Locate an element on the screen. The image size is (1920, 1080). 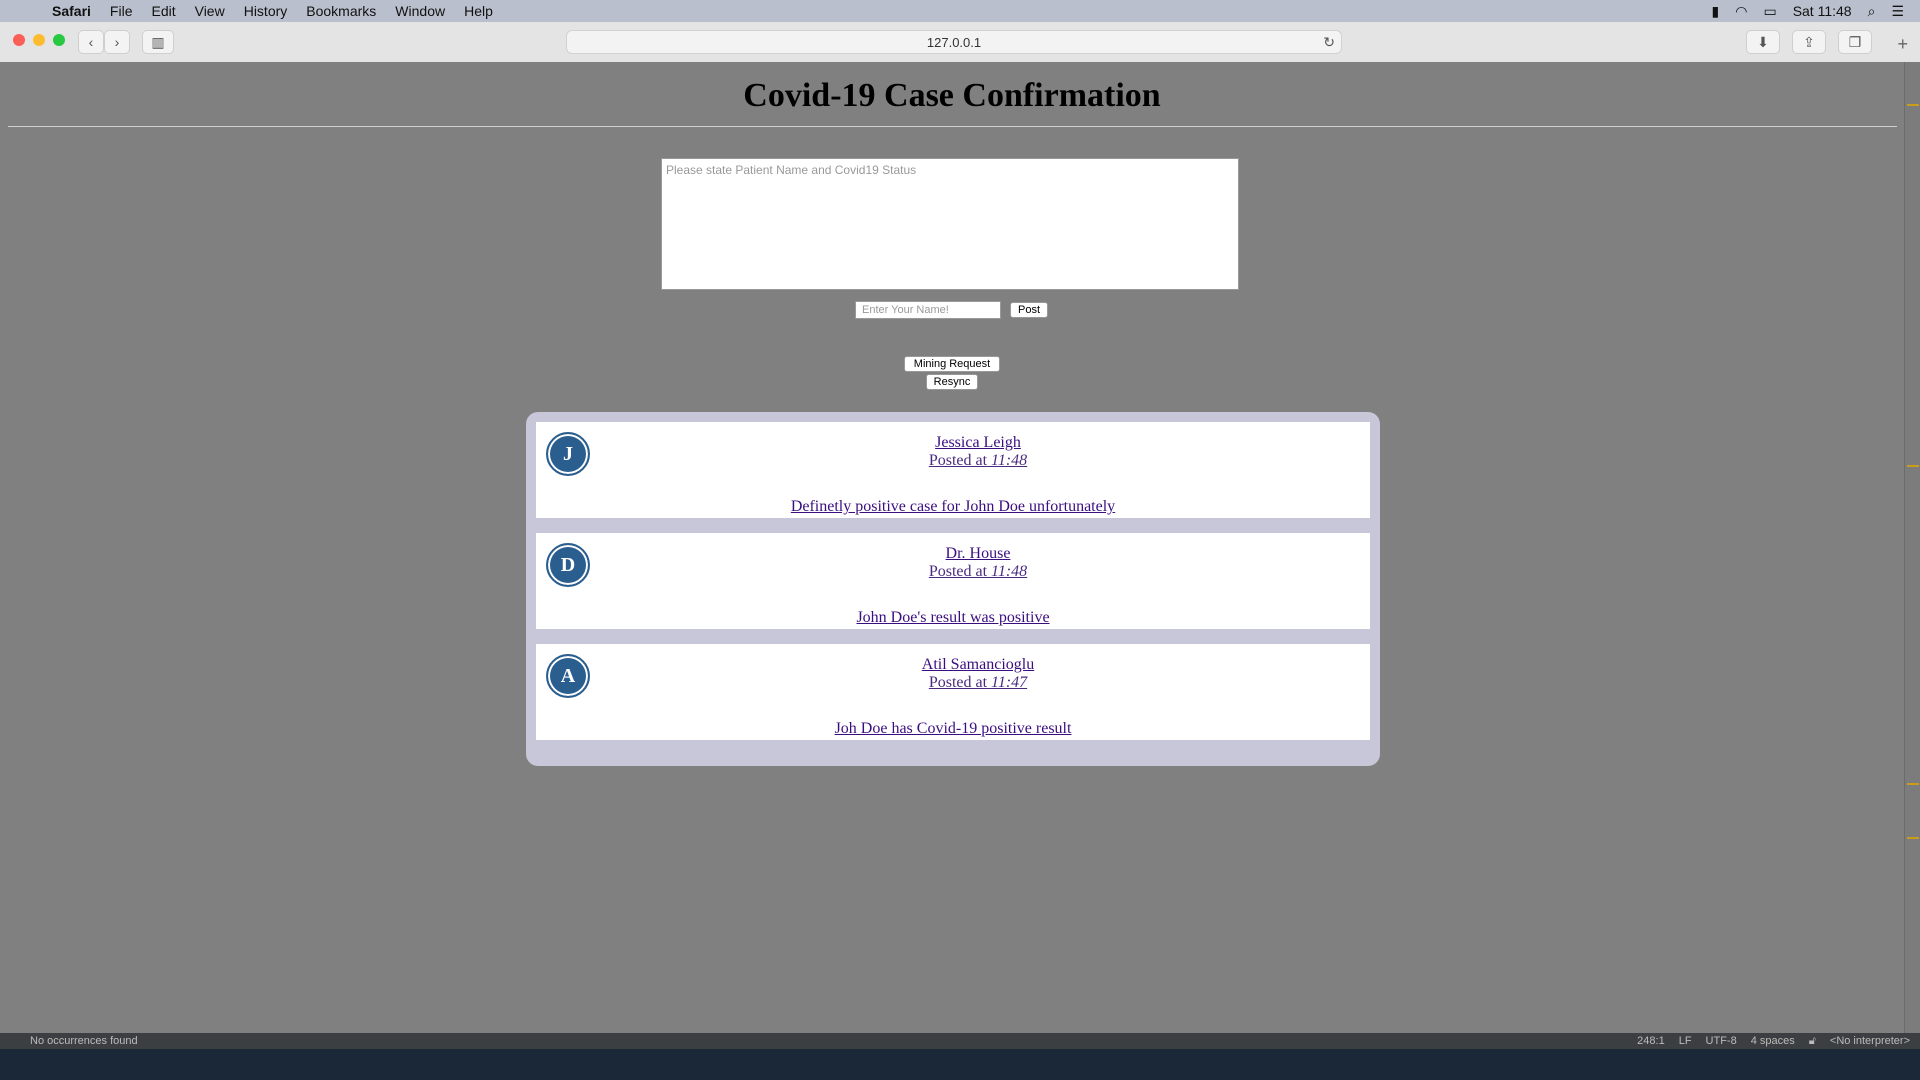
battery-icon: ▭ is located at coordinates (1769, 11).